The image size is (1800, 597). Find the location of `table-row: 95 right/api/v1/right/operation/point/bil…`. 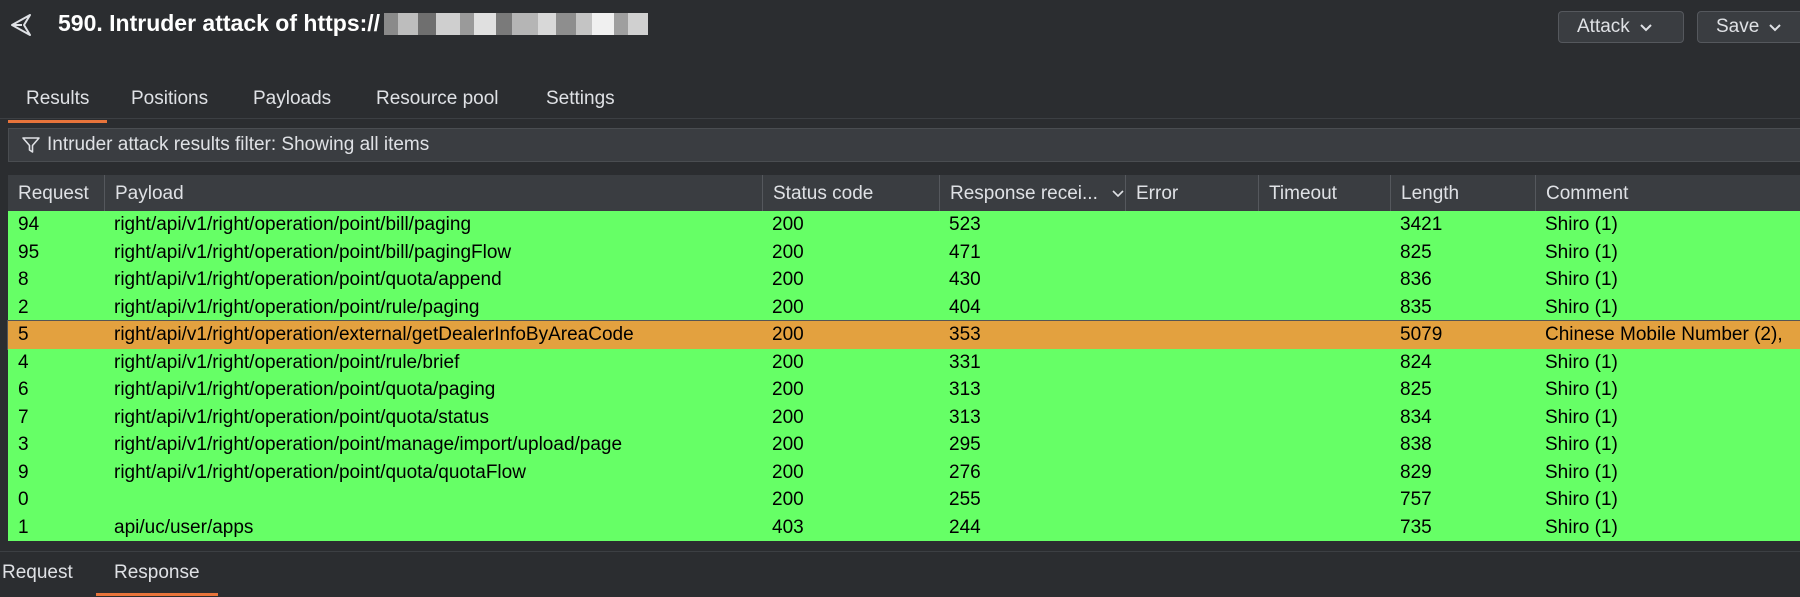

table-row: 95 right/api/v1/right/operation/point/bil… is located at coordinates (904, 252).